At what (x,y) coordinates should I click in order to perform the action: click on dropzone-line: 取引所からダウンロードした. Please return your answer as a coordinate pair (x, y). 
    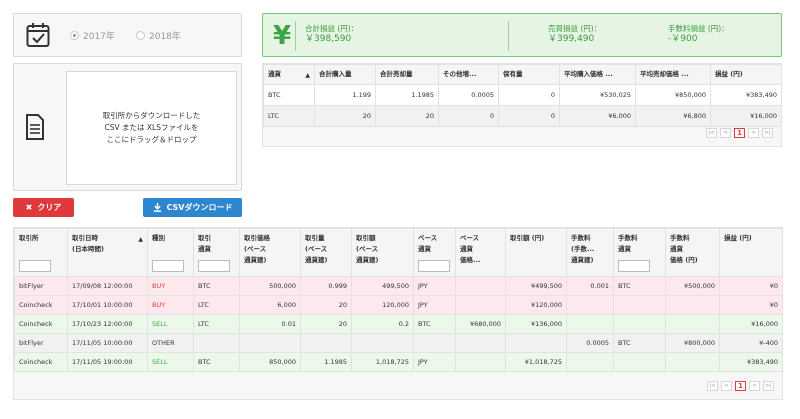
    Looking at the image, I should click on (151, 115).